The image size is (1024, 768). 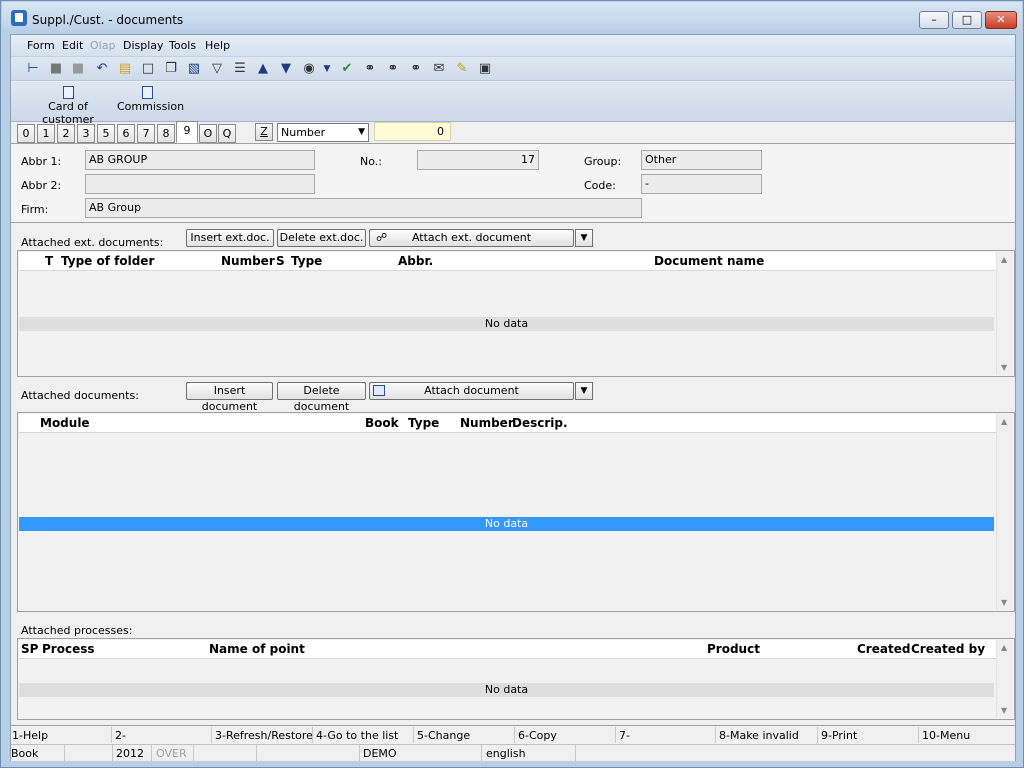 I want to click on col-module: Module, so click(x=65, y=423).